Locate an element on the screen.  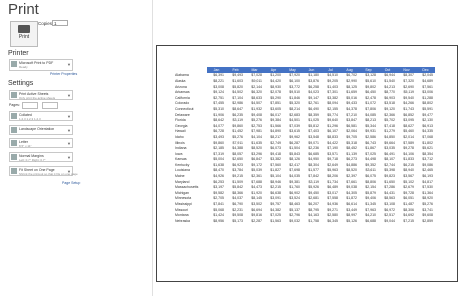
pages-label: Pages: is located at coordinates (14, 105).